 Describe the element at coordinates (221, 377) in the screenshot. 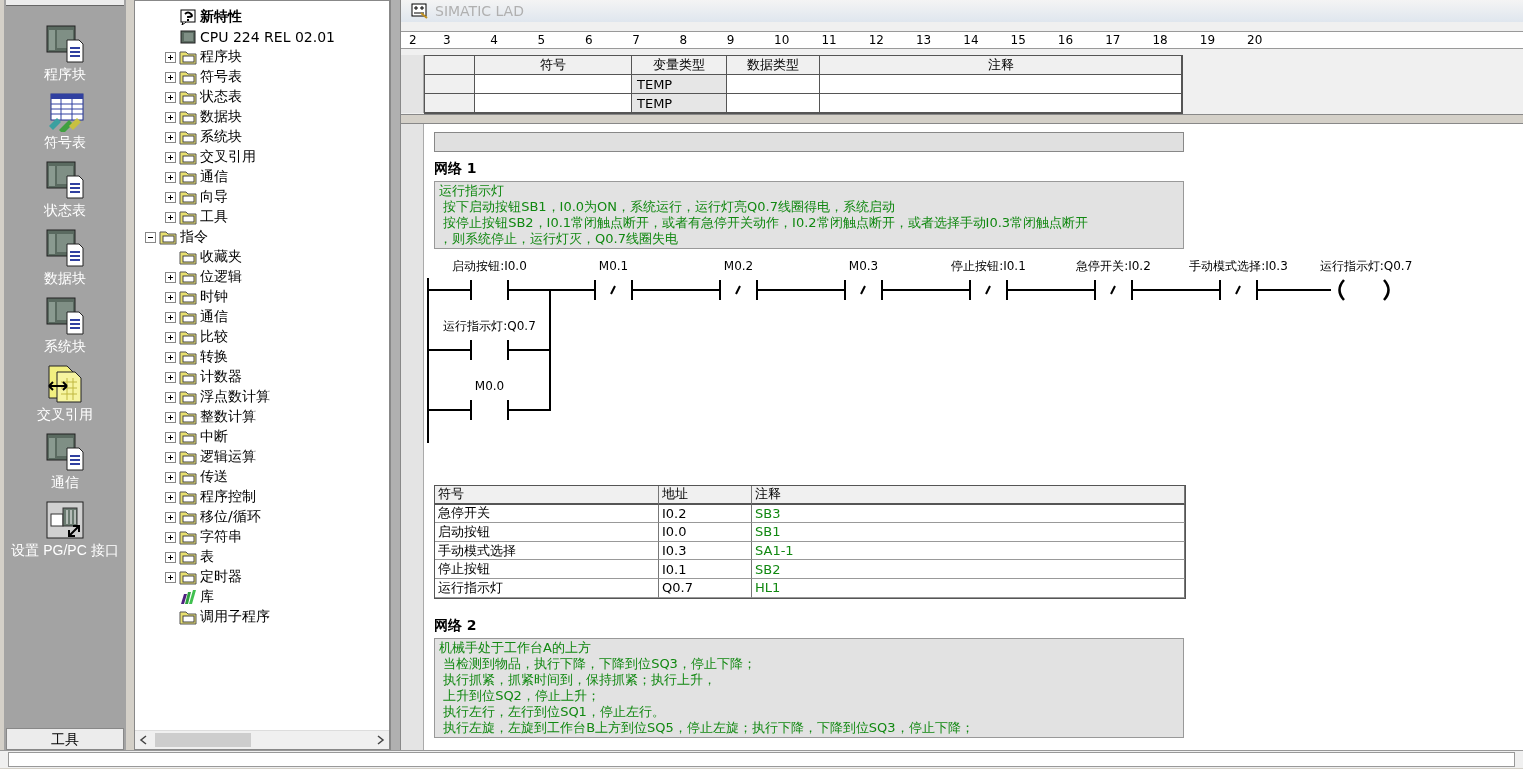

I see `tree-item: 计数器` at that location.